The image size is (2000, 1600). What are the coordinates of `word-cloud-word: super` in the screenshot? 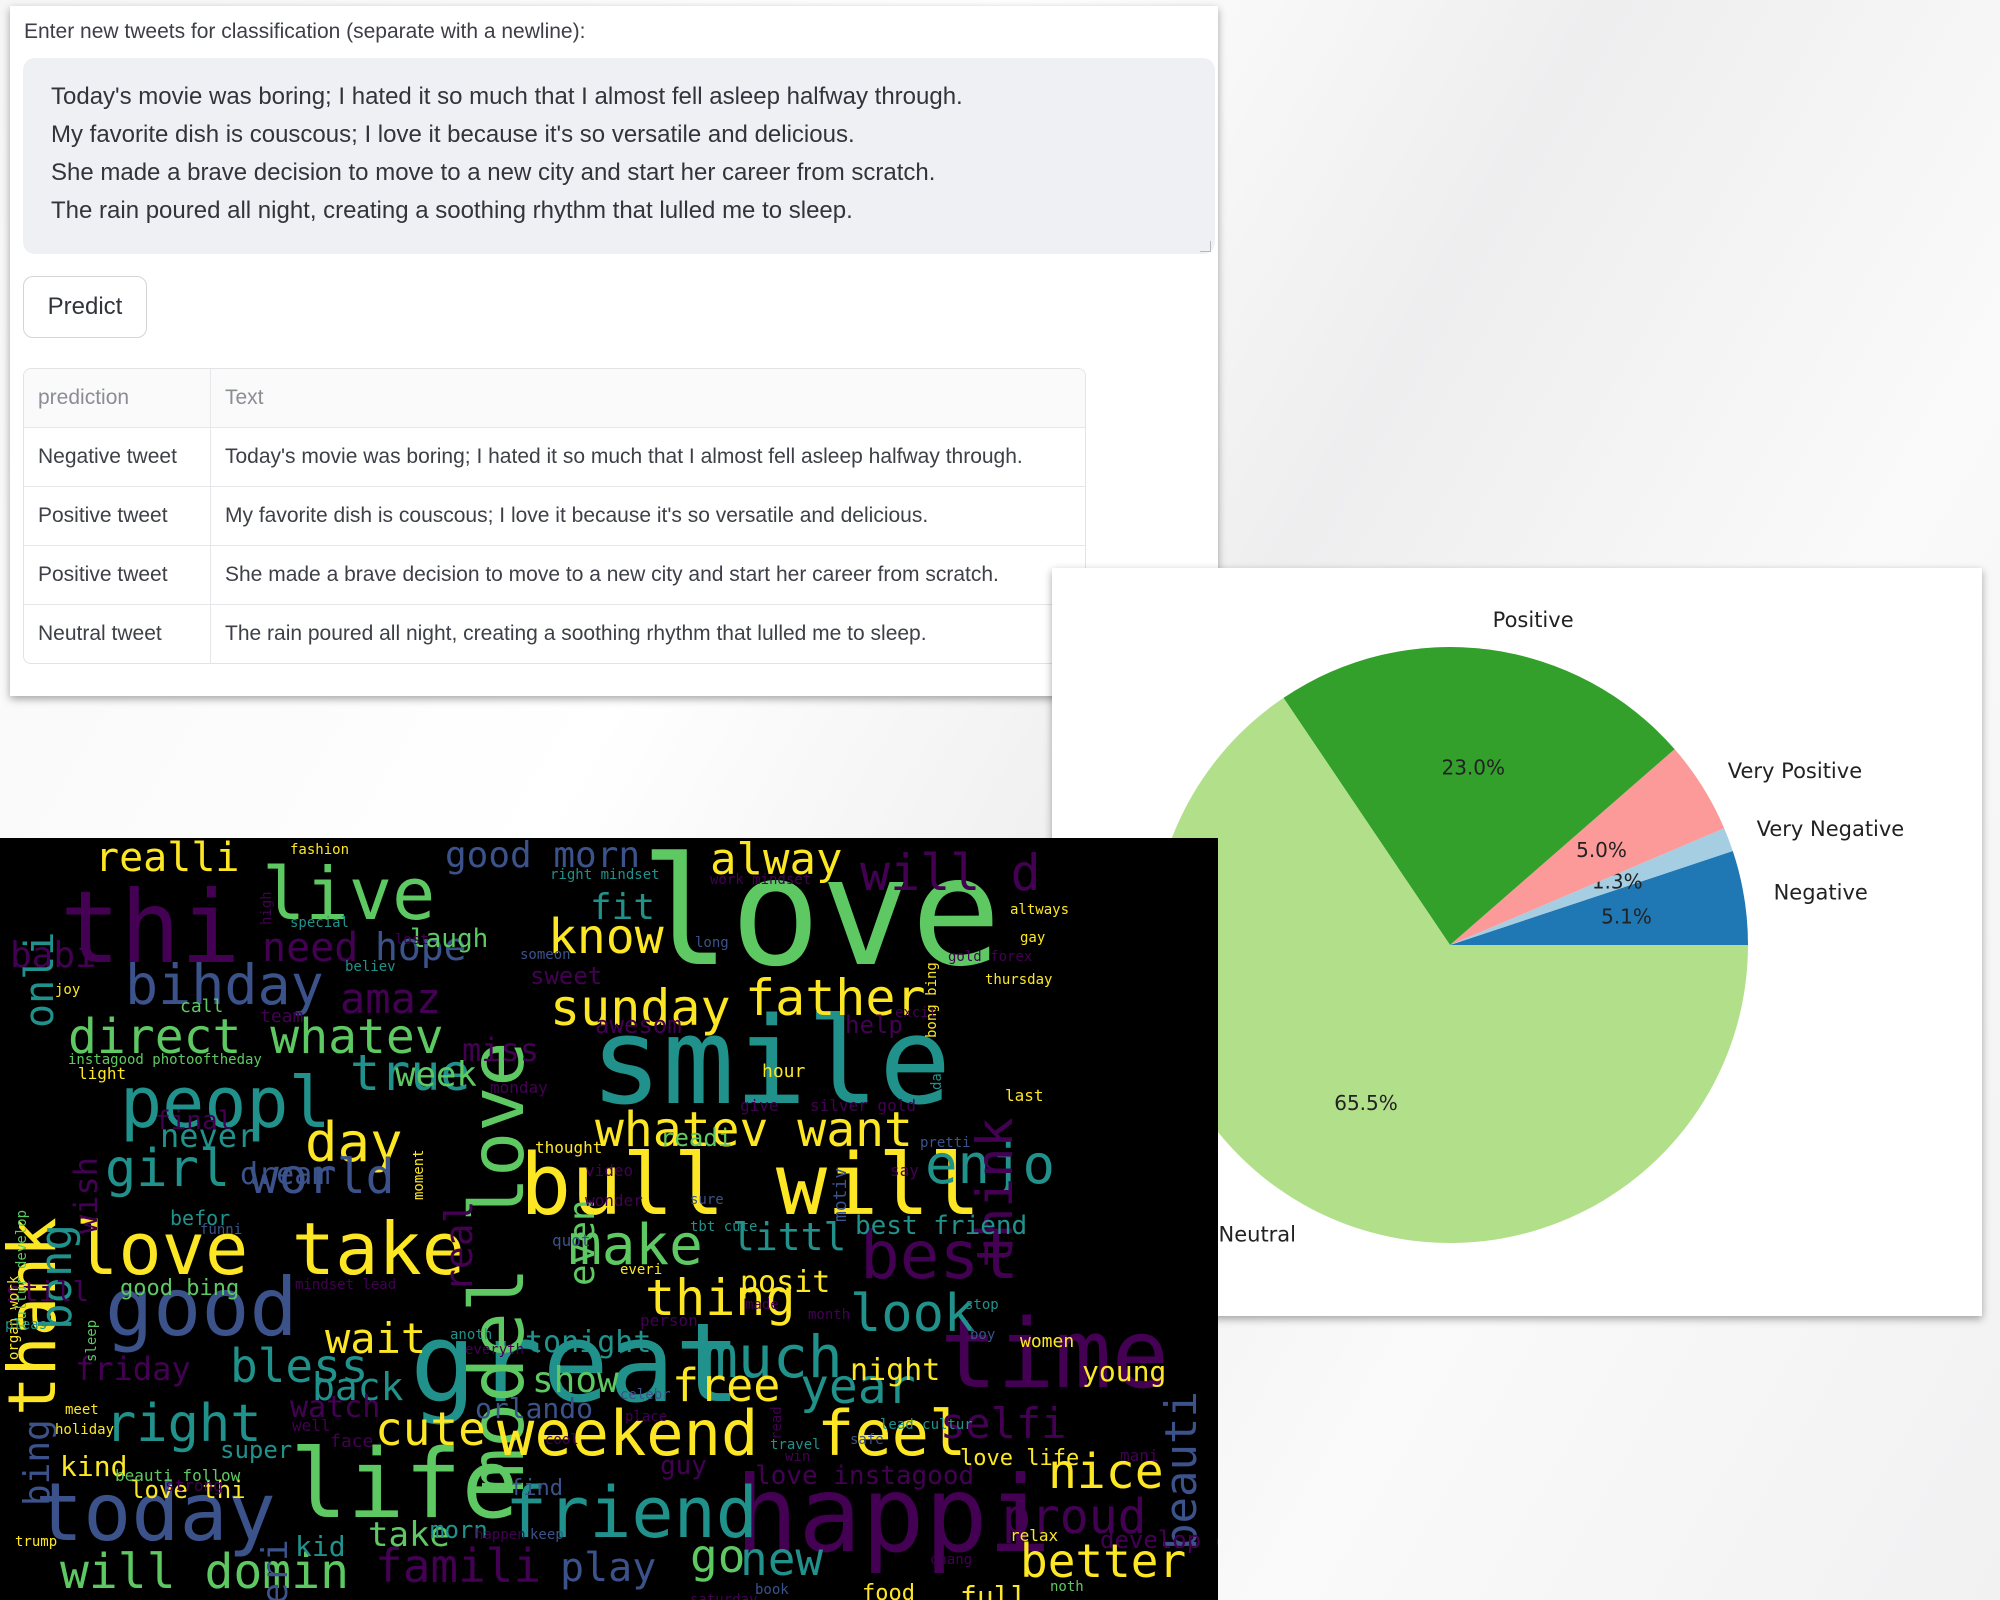 It's located at (256, 1450).